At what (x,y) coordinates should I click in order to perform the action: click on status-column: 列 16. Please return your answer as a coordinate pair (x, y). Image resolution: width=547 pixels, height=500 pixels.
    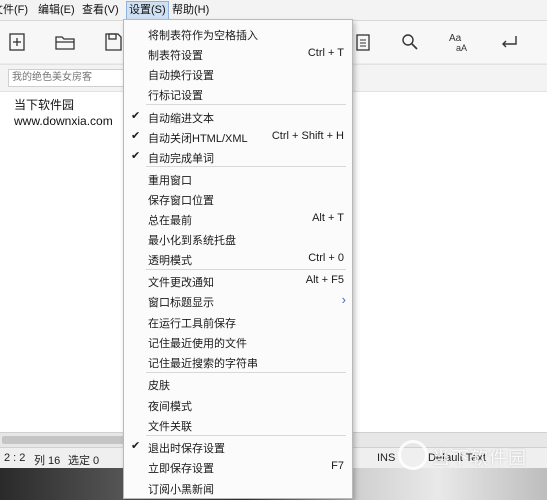
    Looking at the image, I should click on (47, 461).